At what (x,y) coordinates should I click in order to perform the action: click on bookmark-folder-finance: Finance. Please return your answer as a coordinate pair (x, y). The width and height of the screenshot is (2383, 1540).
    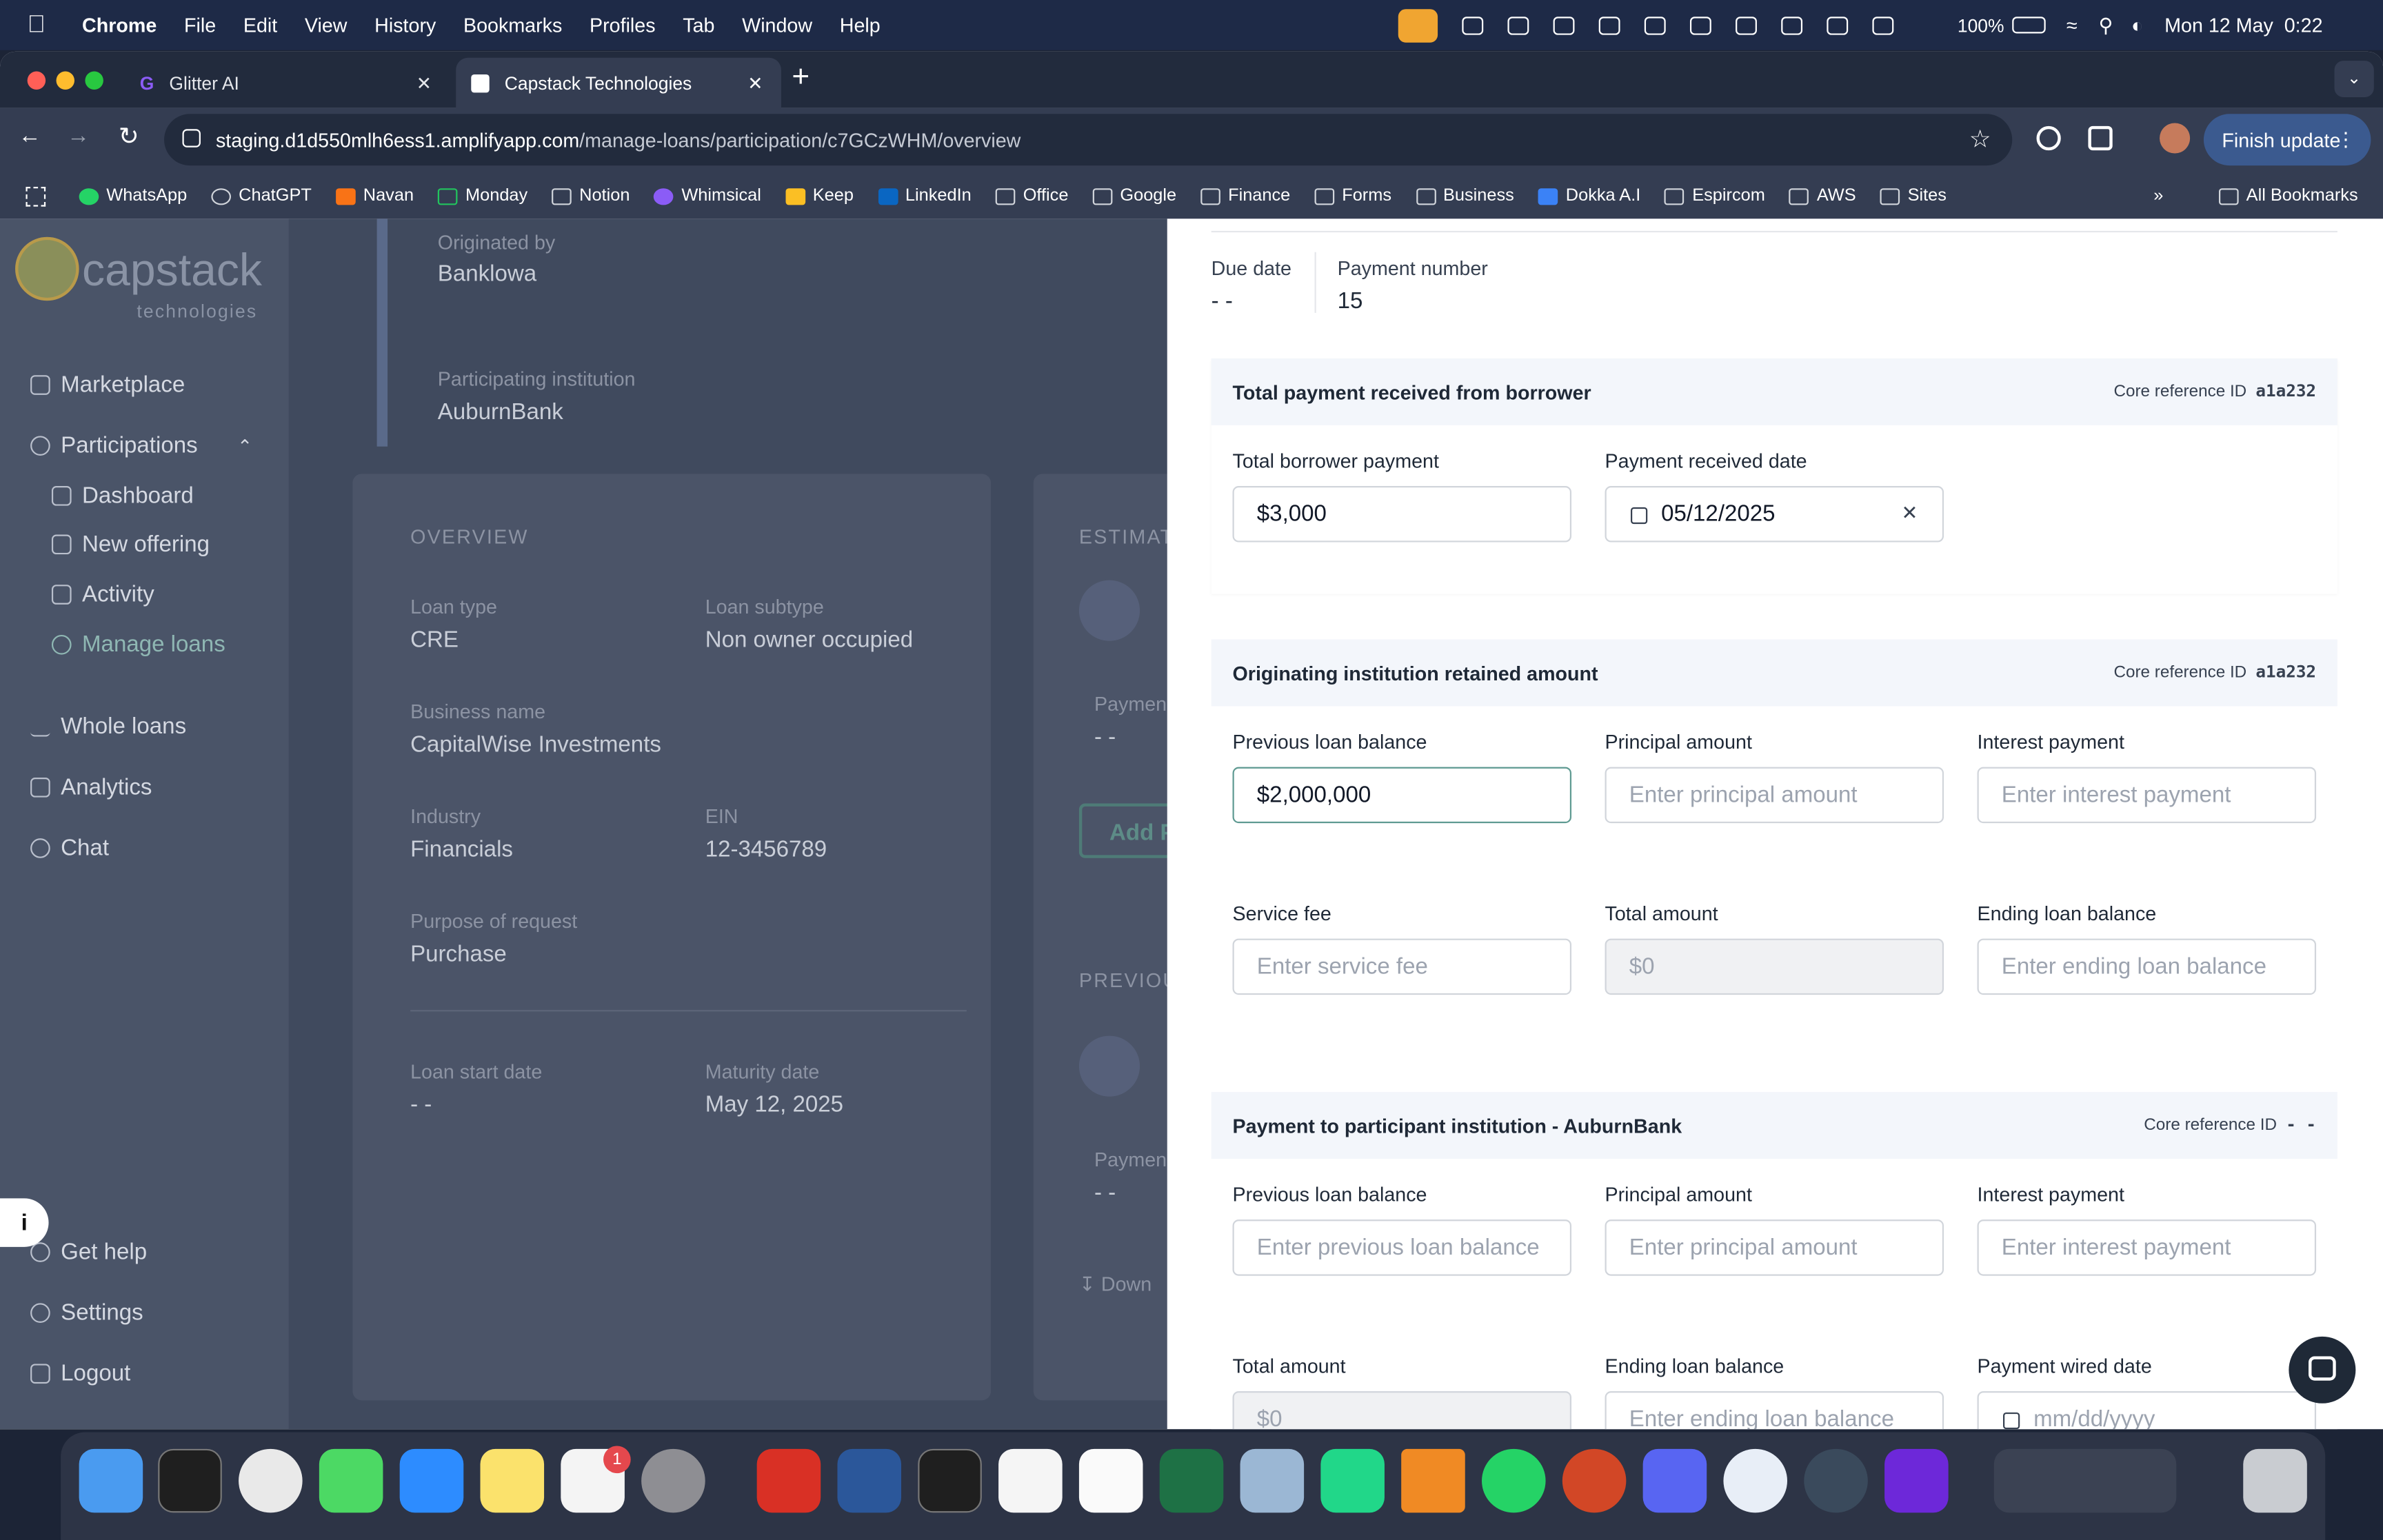
    Looking at the image, I should click on (1245, 196).